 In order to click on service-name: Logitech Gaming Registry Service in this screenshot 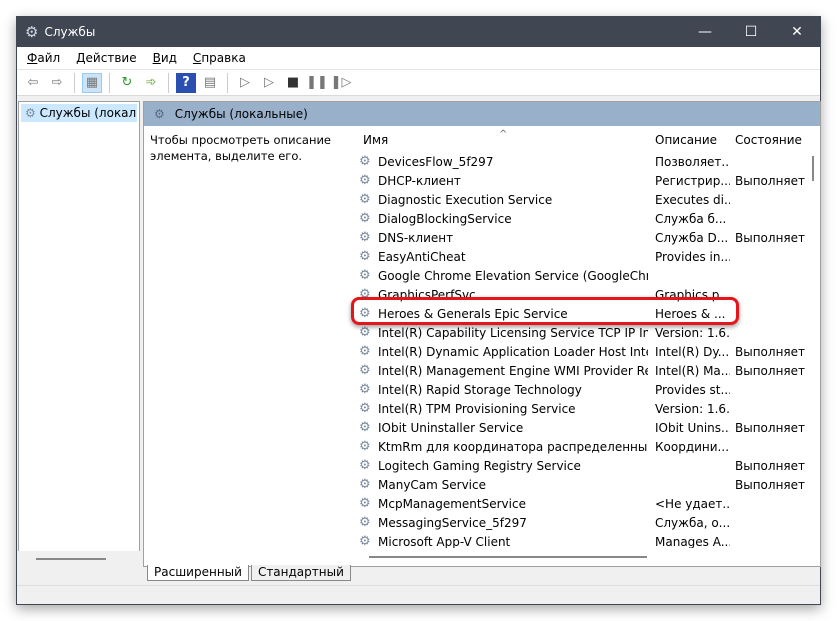, I will do `click(479, 465)`.